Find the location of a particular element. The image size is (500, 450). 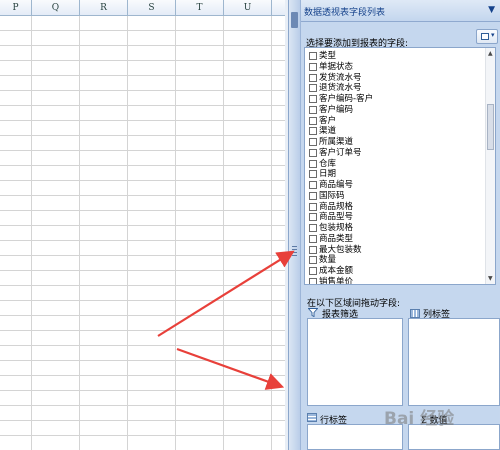

field-item: 所属渠道 is located at coordinates (395, 142).